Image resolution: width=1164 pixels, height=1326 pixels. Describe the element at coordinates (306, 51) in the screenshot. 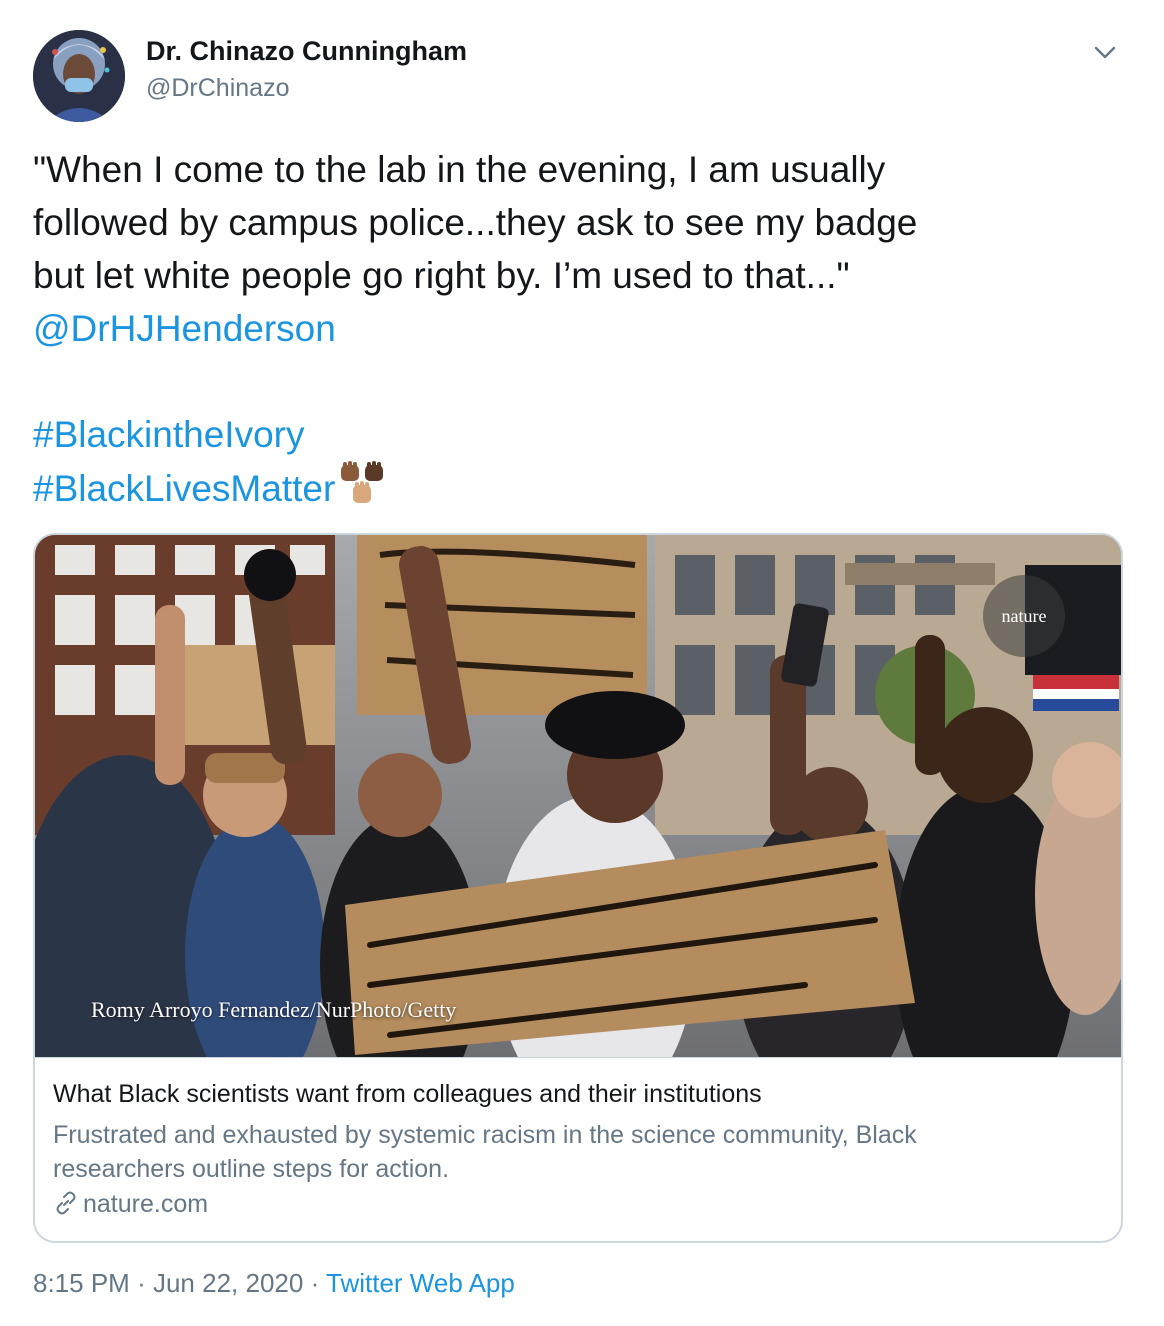

I see `display-name: Dr. Chinazo Cunningham` at that location.